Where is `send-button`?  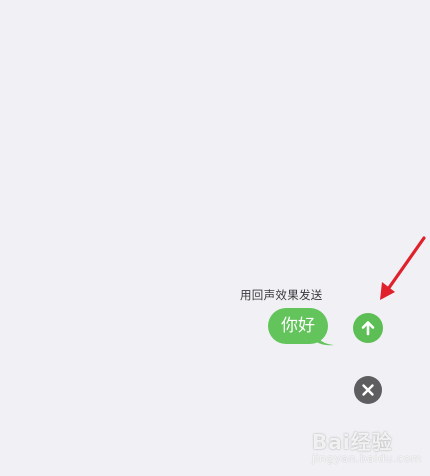
send-button is located at coordinates (368, 328).